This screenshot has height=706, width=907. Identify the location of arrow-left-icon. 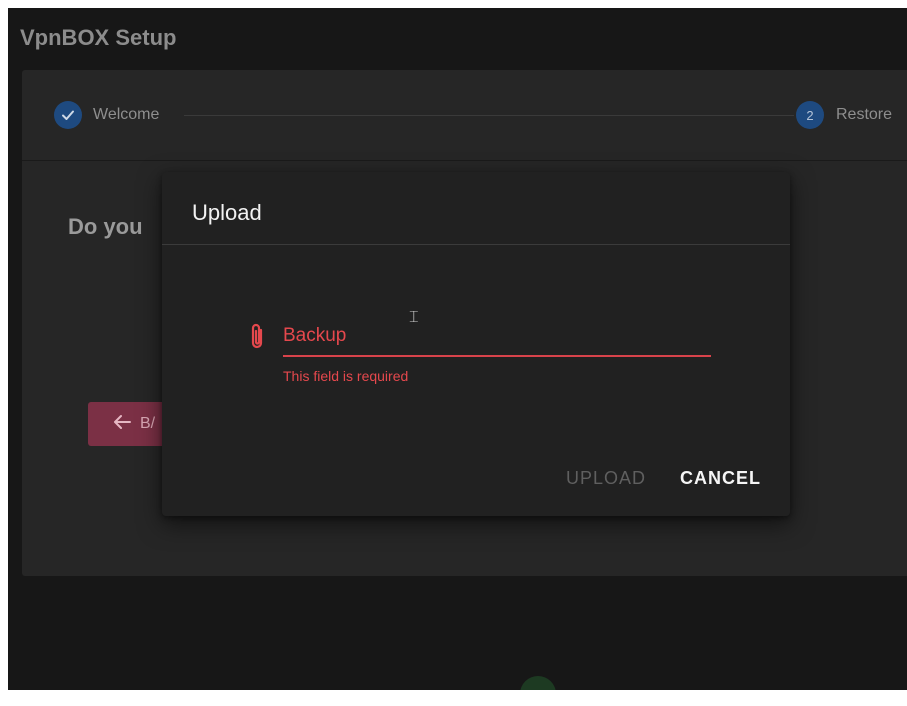
(122, 424).